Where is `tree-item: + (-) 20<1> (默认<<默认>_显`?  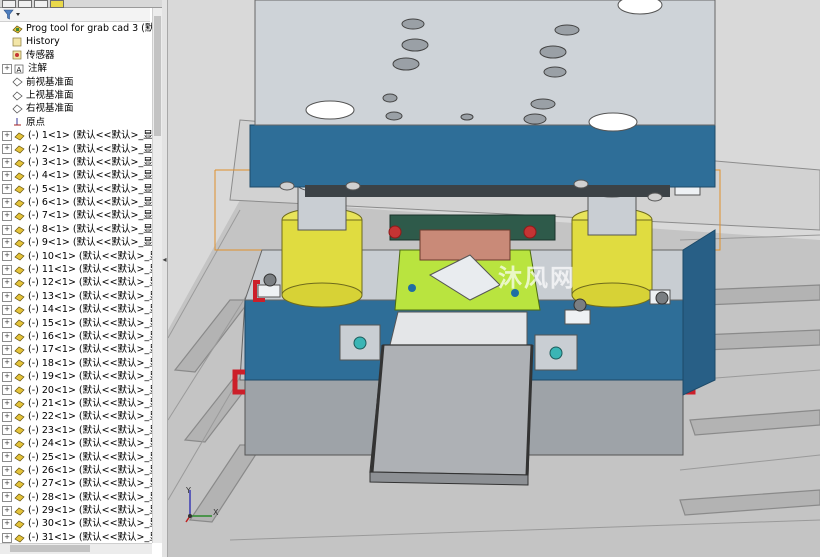
tree-item: + (-) 20<1> (默认<<默认>_显 is located at coordinates (77, 390).